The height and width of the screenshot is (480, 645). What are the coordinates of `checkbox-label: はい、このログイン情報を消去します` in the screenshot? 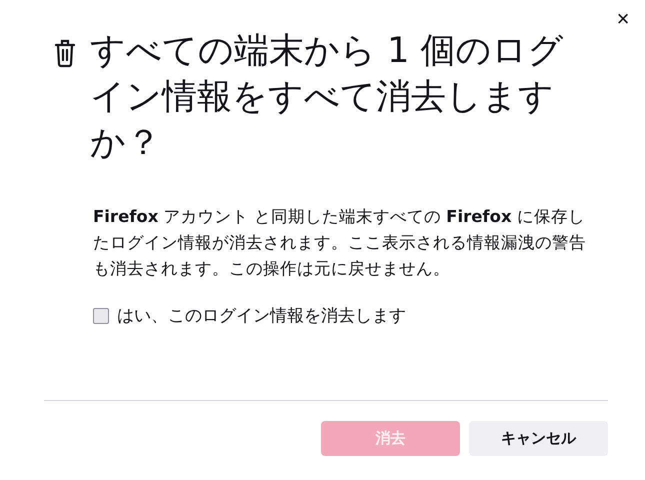 It's located at (261, 315).